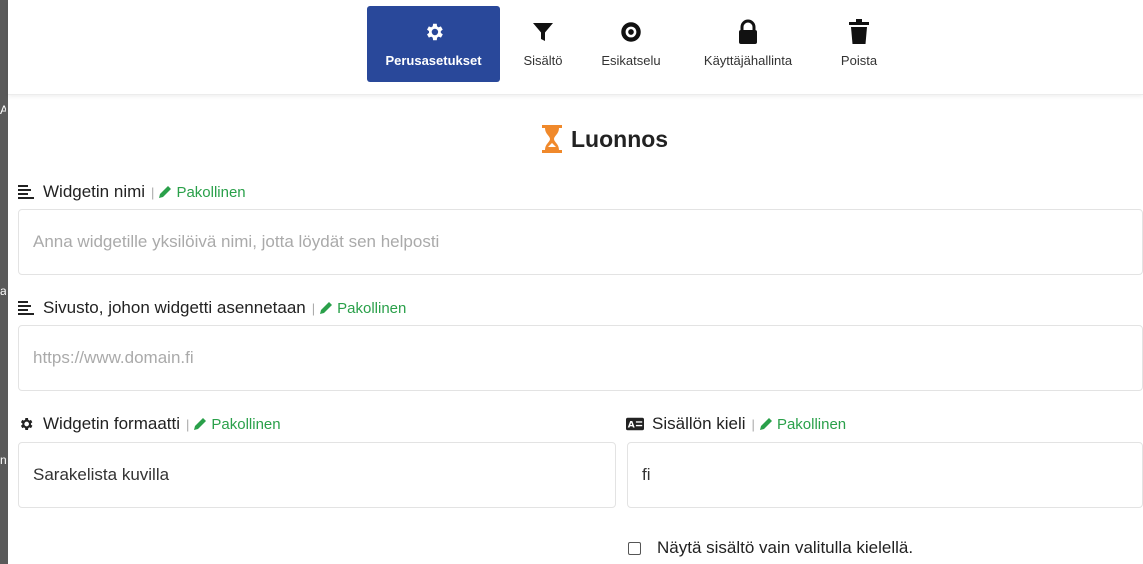  I want to click on language-select: fi, so click(885, 475).